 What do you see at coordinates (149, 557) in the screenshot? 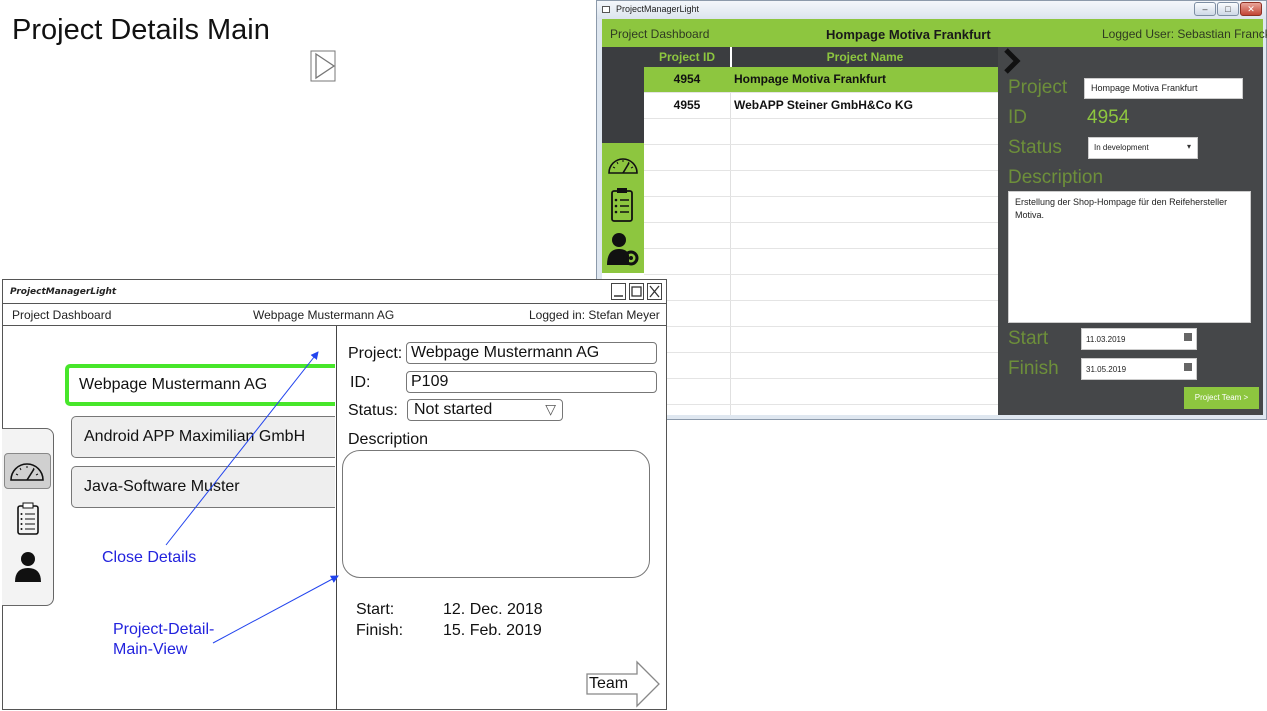
I see `annotation-close-details: Close Details` at bounding box center [149, 557].